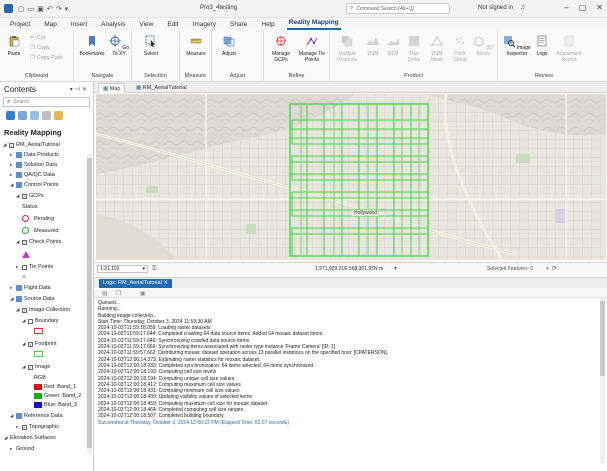 The width and height of the screenshot is (607, 471). Describe the element at coordinates (437, 49) in the screenshot. I see `dsm-mesh-button: DSM Mesh` at that location.